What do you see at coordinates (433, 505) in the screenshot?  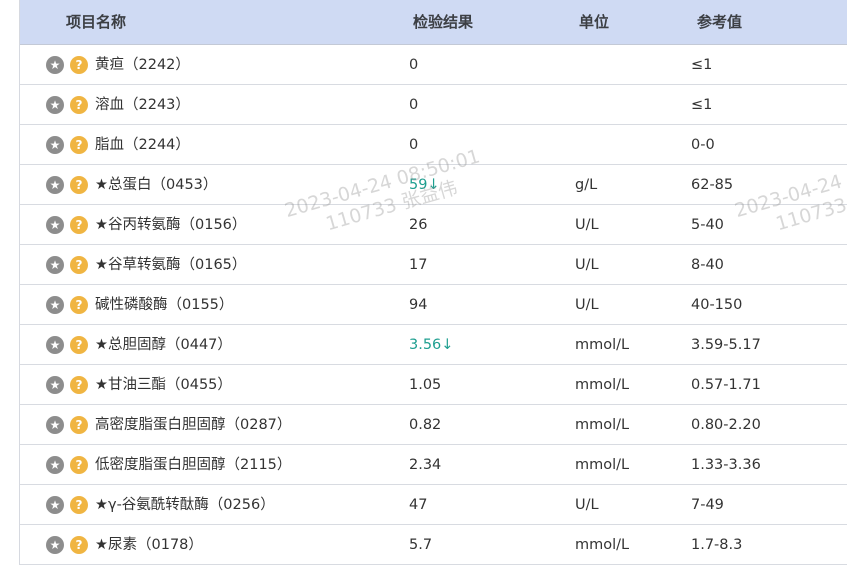 I see `table-row: ★? ★γ-谷氨酰转酞酶（0256） 47 U/L 7-49` at bounding box center [433, 505].